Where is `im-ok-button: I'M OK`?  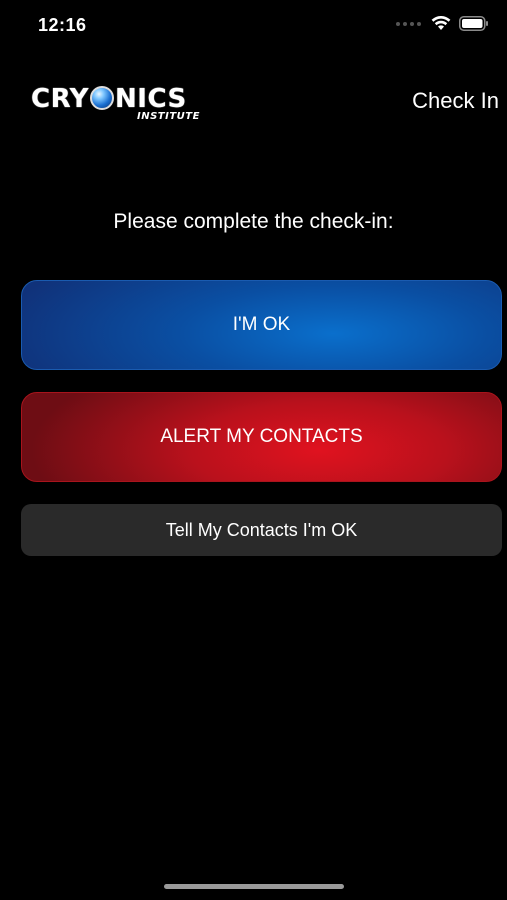
im-ok-button: I'M OK is located at coordinates (261, 325).